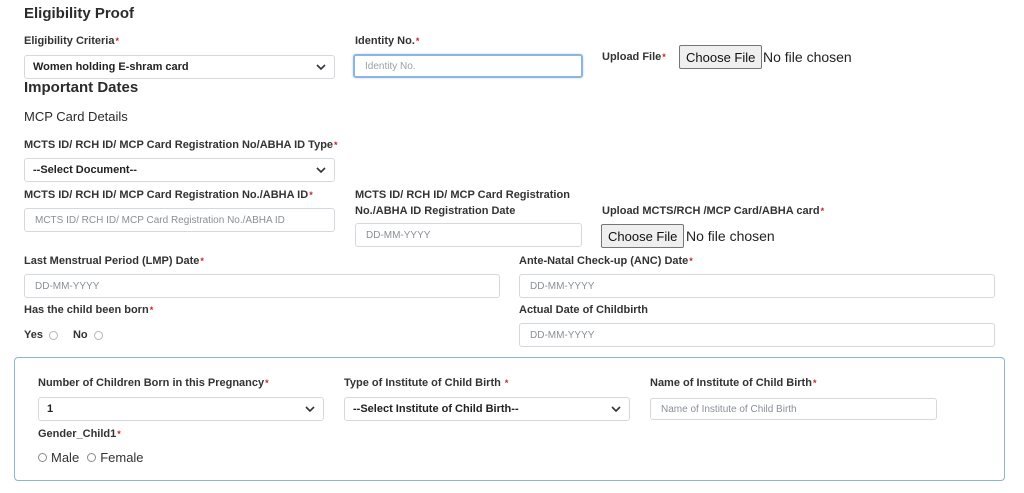  What do you see at coordinates (793, 409) in the screenshot?
I see `institute-name-input: Name of Institute of Child Birth` at bounding box center [793, 409].